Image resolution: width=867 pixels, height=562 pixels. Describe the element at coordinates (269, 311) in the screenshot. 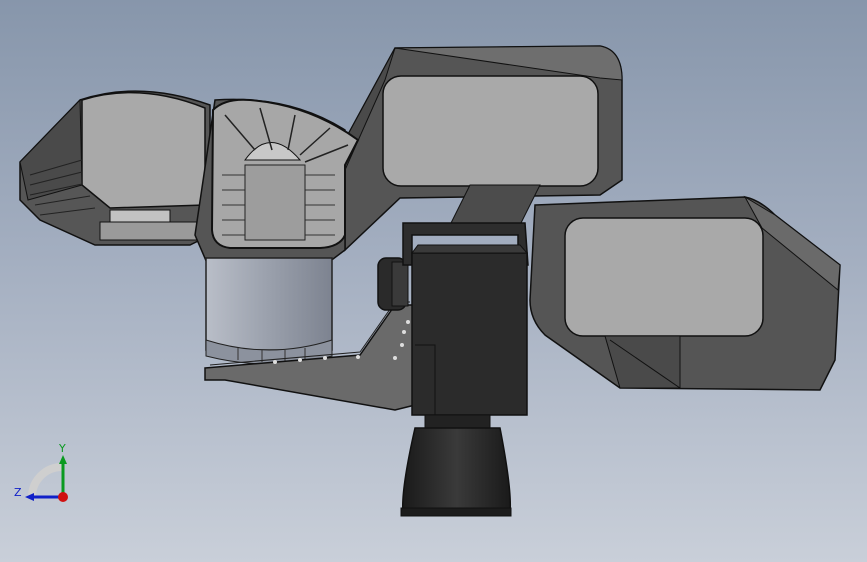

I see `sensor-cylinder` at that location.